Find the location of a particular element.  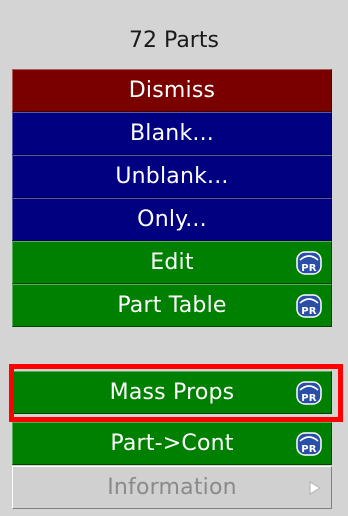

edit-button: Edit PR is located at coordinates (172, 262).